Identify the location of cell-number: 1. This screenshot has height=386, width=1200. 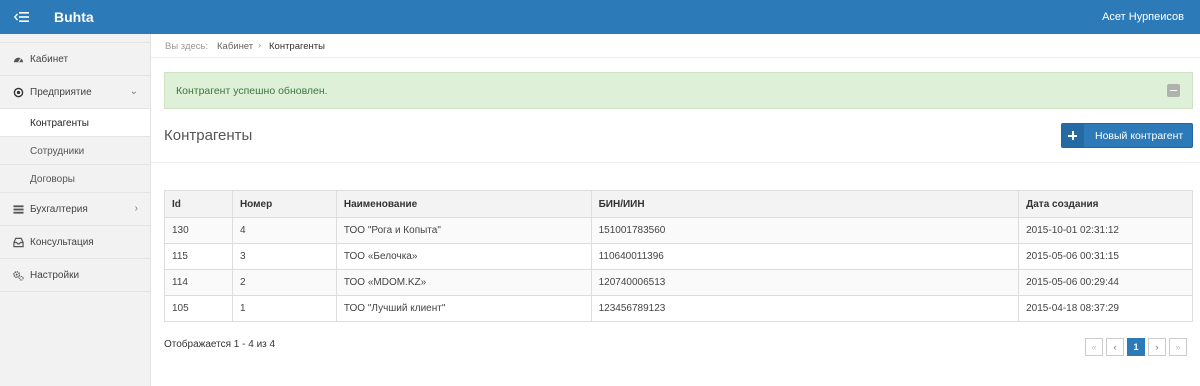
(284, 308).